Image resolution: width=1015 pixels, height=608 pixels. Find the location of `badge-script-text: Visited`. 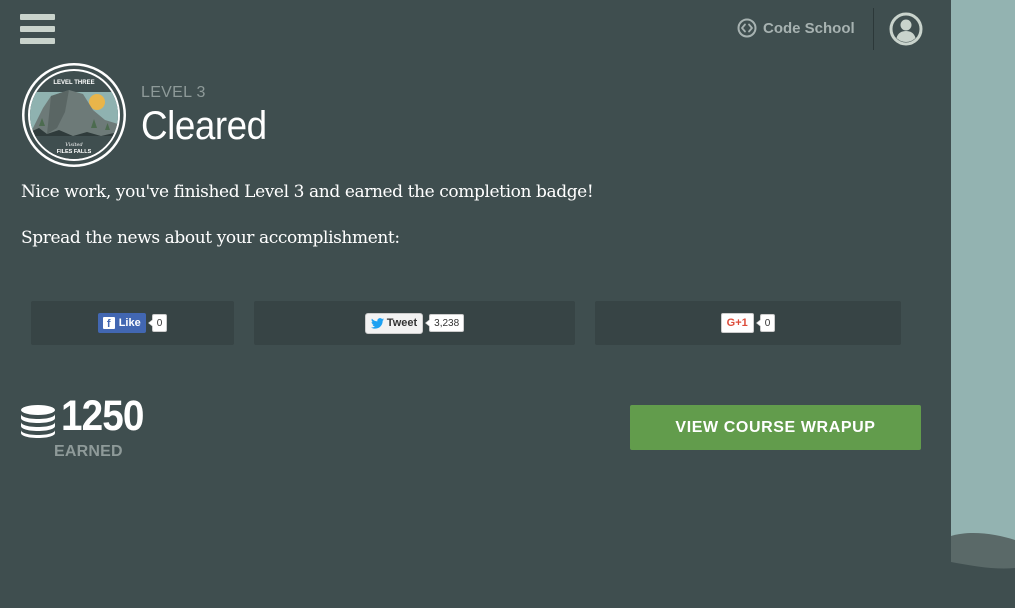

badge-script-text: Visited is located at coordinates (73, 145).